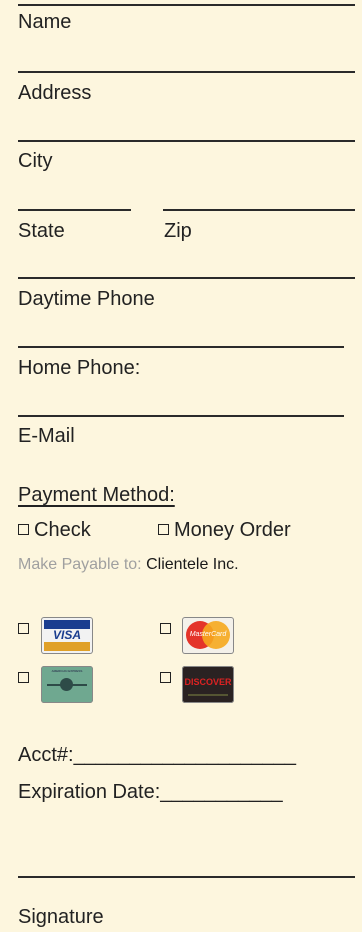 The width and height of the screenshot is (362, 932). I want to click on amex-label: AMERICAN EXPRESS, so click(67, 671).